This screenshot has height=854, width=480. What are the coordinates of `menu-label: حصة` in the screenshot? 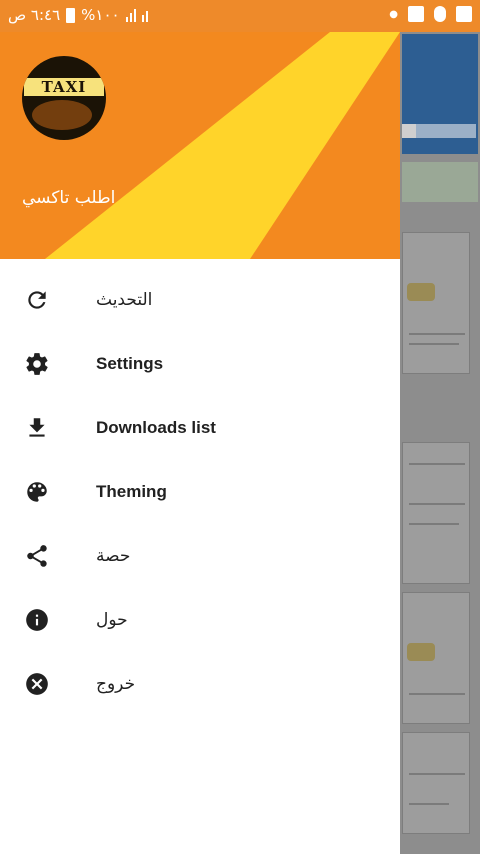 It's located at (113, 556).